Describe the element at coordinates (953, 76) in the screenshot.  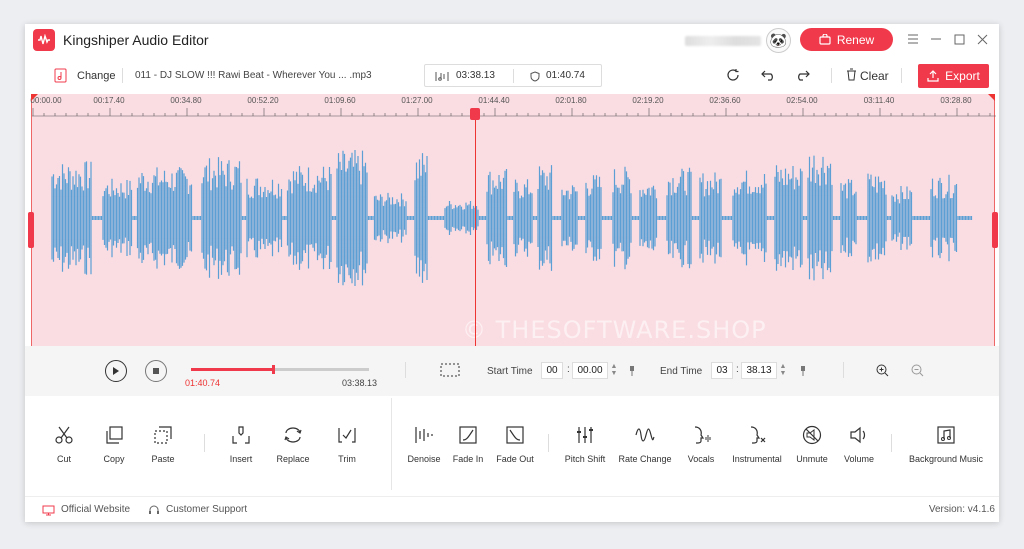
I see `export-button: Export` at that location.